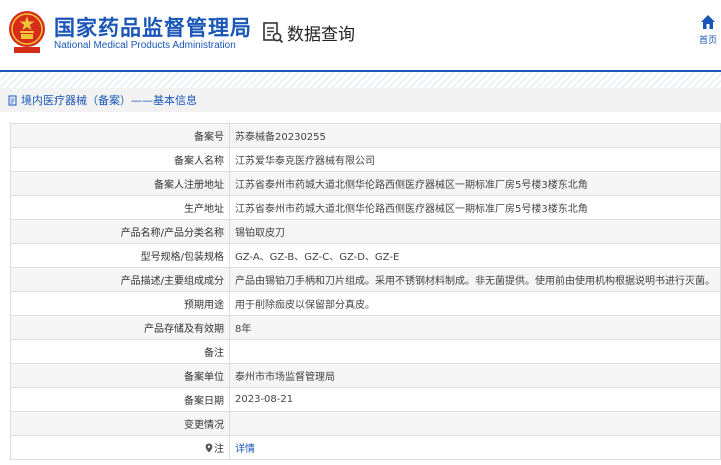  I want to click on table-row: 备案人名称 江苏爱华泰克医疗器械有限公司, so click(365, 159).